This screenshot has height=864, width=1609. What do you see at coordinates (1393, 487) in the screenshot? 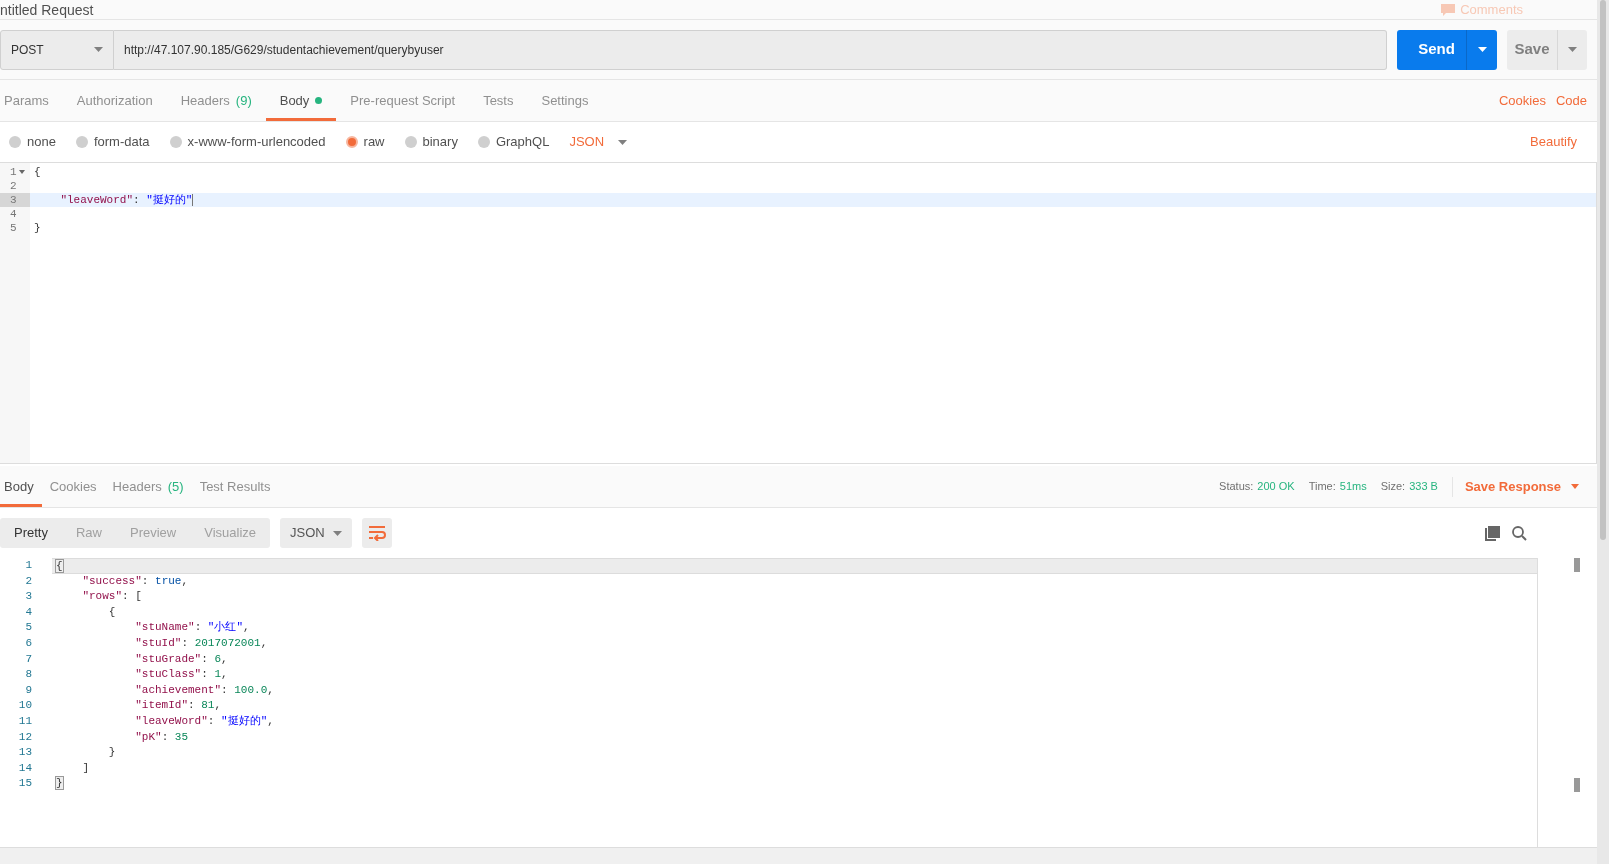
I see `meta-label: Size:` at bounding box center [1393, 487].